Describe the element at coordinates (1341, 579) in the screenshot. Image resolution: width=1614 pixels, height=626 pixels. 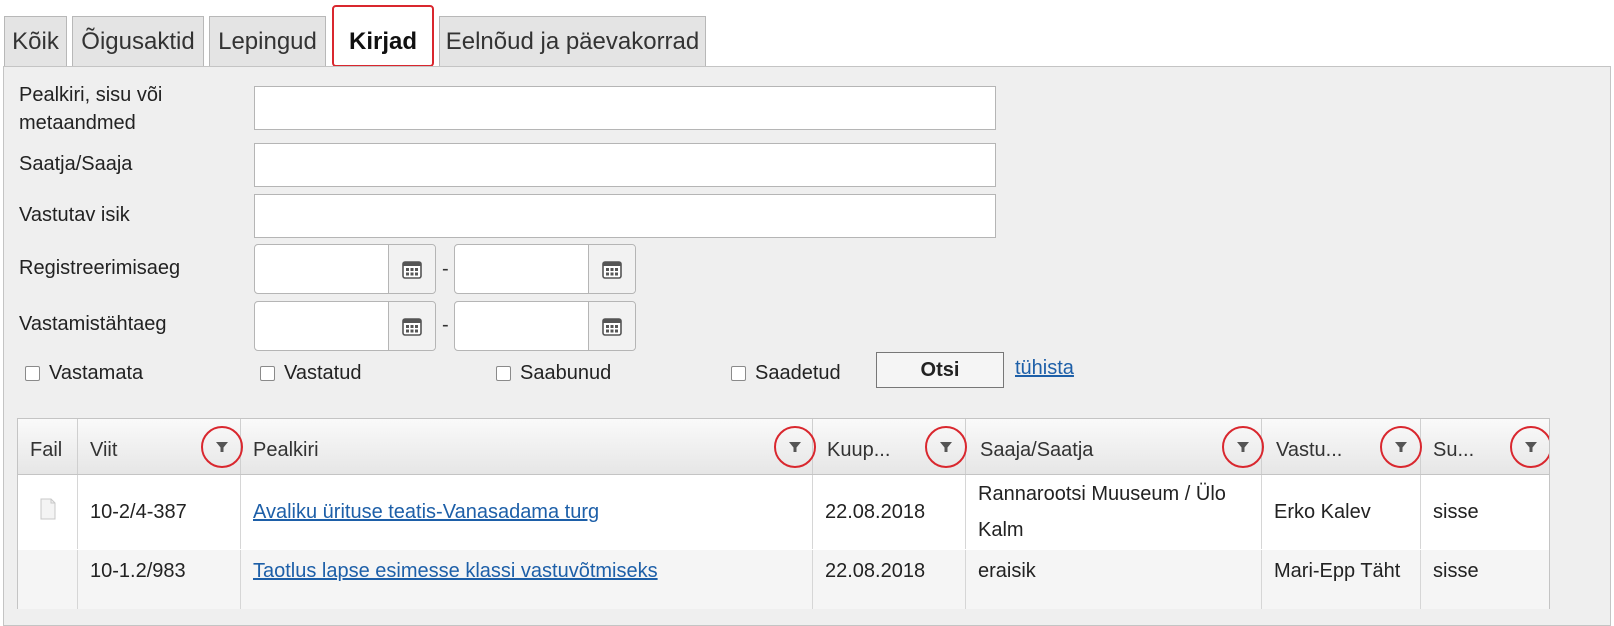
I see `responsible-cell: Mari-Epp Täht` at that location.